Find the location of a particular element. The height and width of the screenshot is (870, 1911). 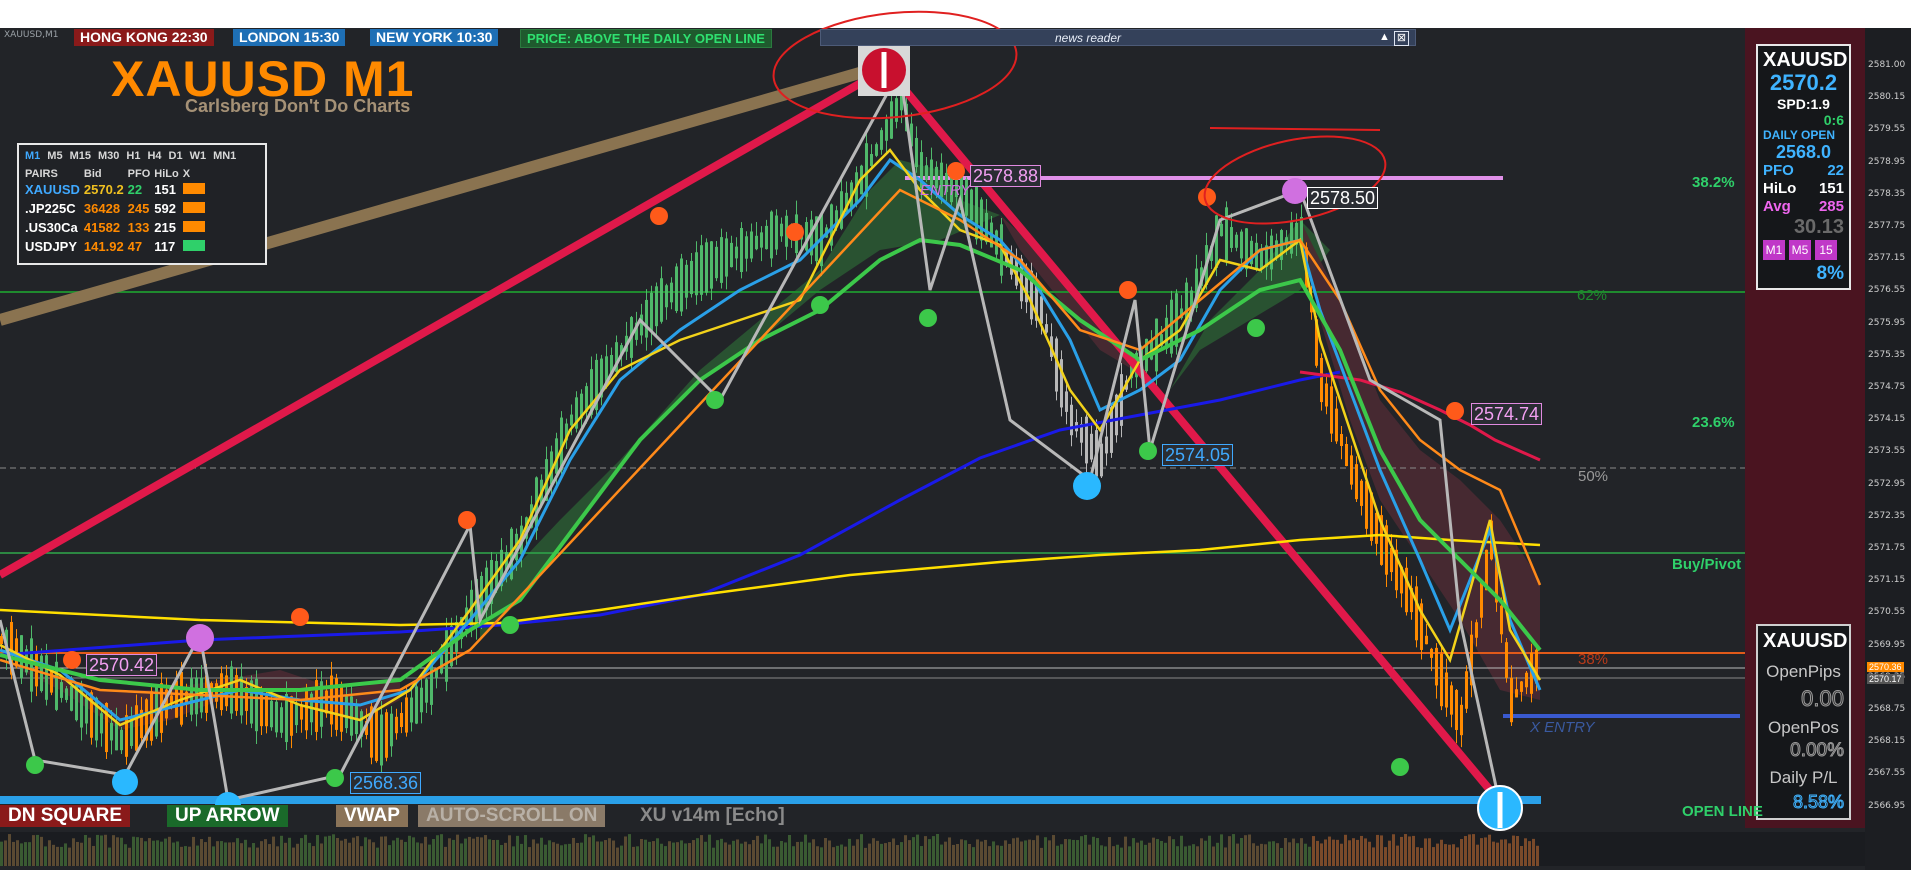

vwap-button: VWAP is located at coordinates (372, 816).